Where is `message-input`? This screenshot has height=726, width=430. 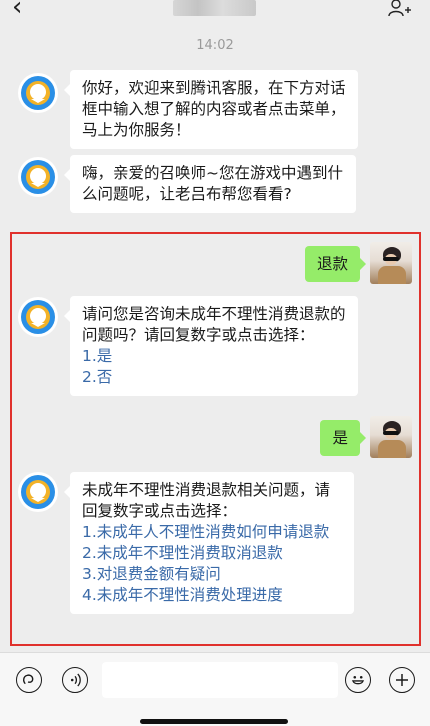
message-input is located at coordinates (220, 680).